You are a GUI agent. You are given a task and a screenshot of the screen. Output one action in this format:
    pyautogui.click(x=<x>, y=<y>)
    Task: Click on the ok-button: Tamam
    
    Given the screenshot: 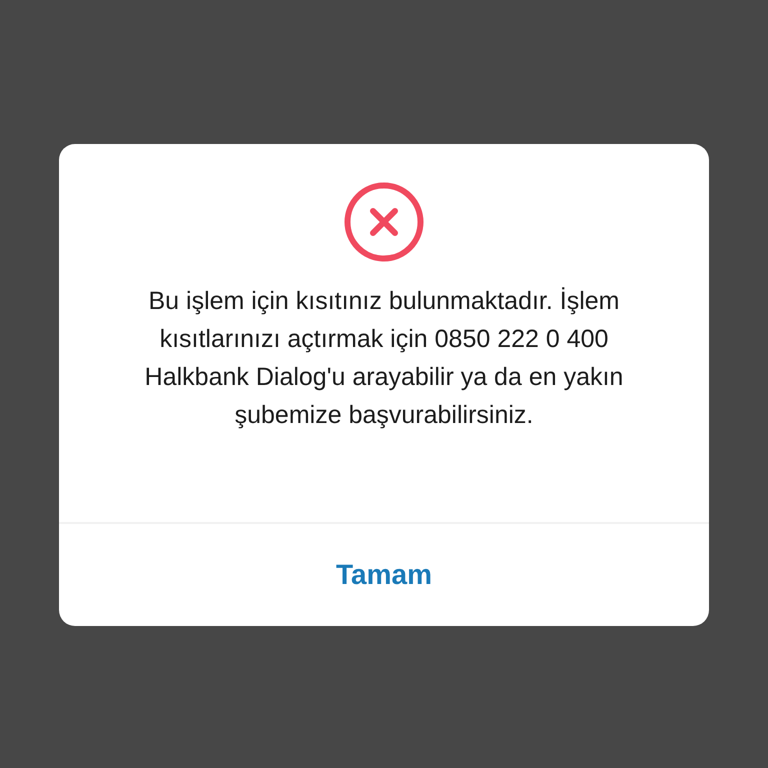 What is the action you would take?
    pyautogui.click(x=384, y=575)
    